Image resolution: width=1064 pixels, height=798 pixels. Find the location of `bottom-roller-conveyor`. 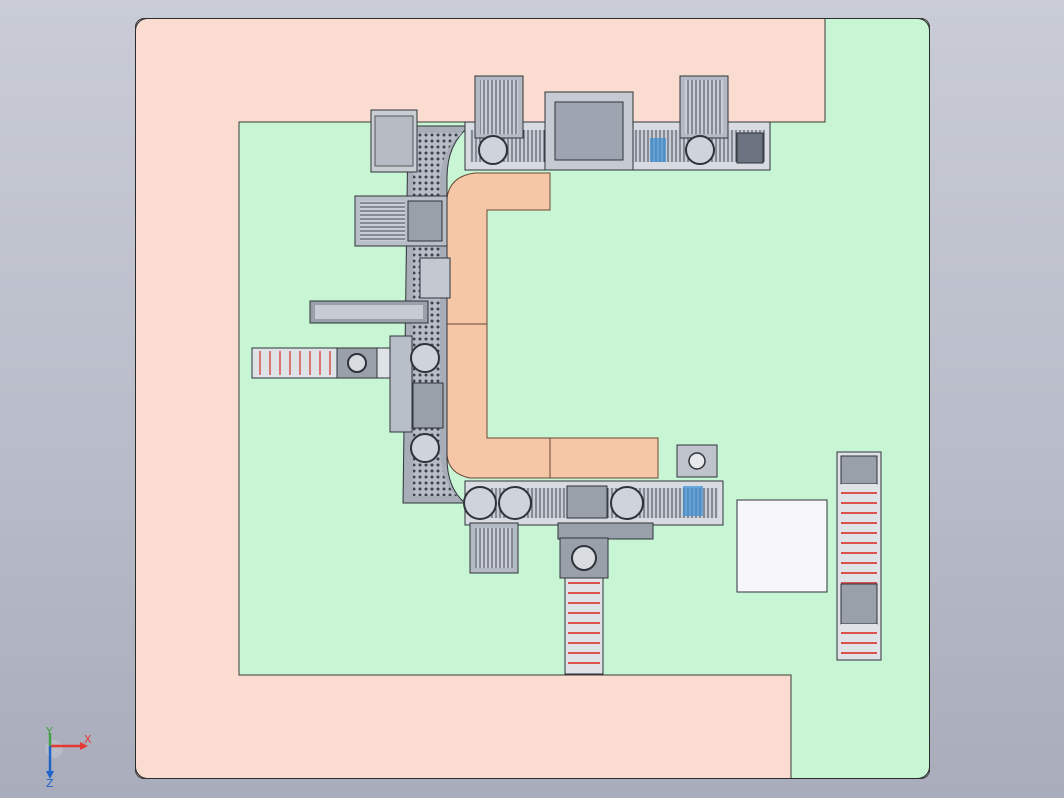

bottom-roller-conveyor is located at coordinates (584, 606).